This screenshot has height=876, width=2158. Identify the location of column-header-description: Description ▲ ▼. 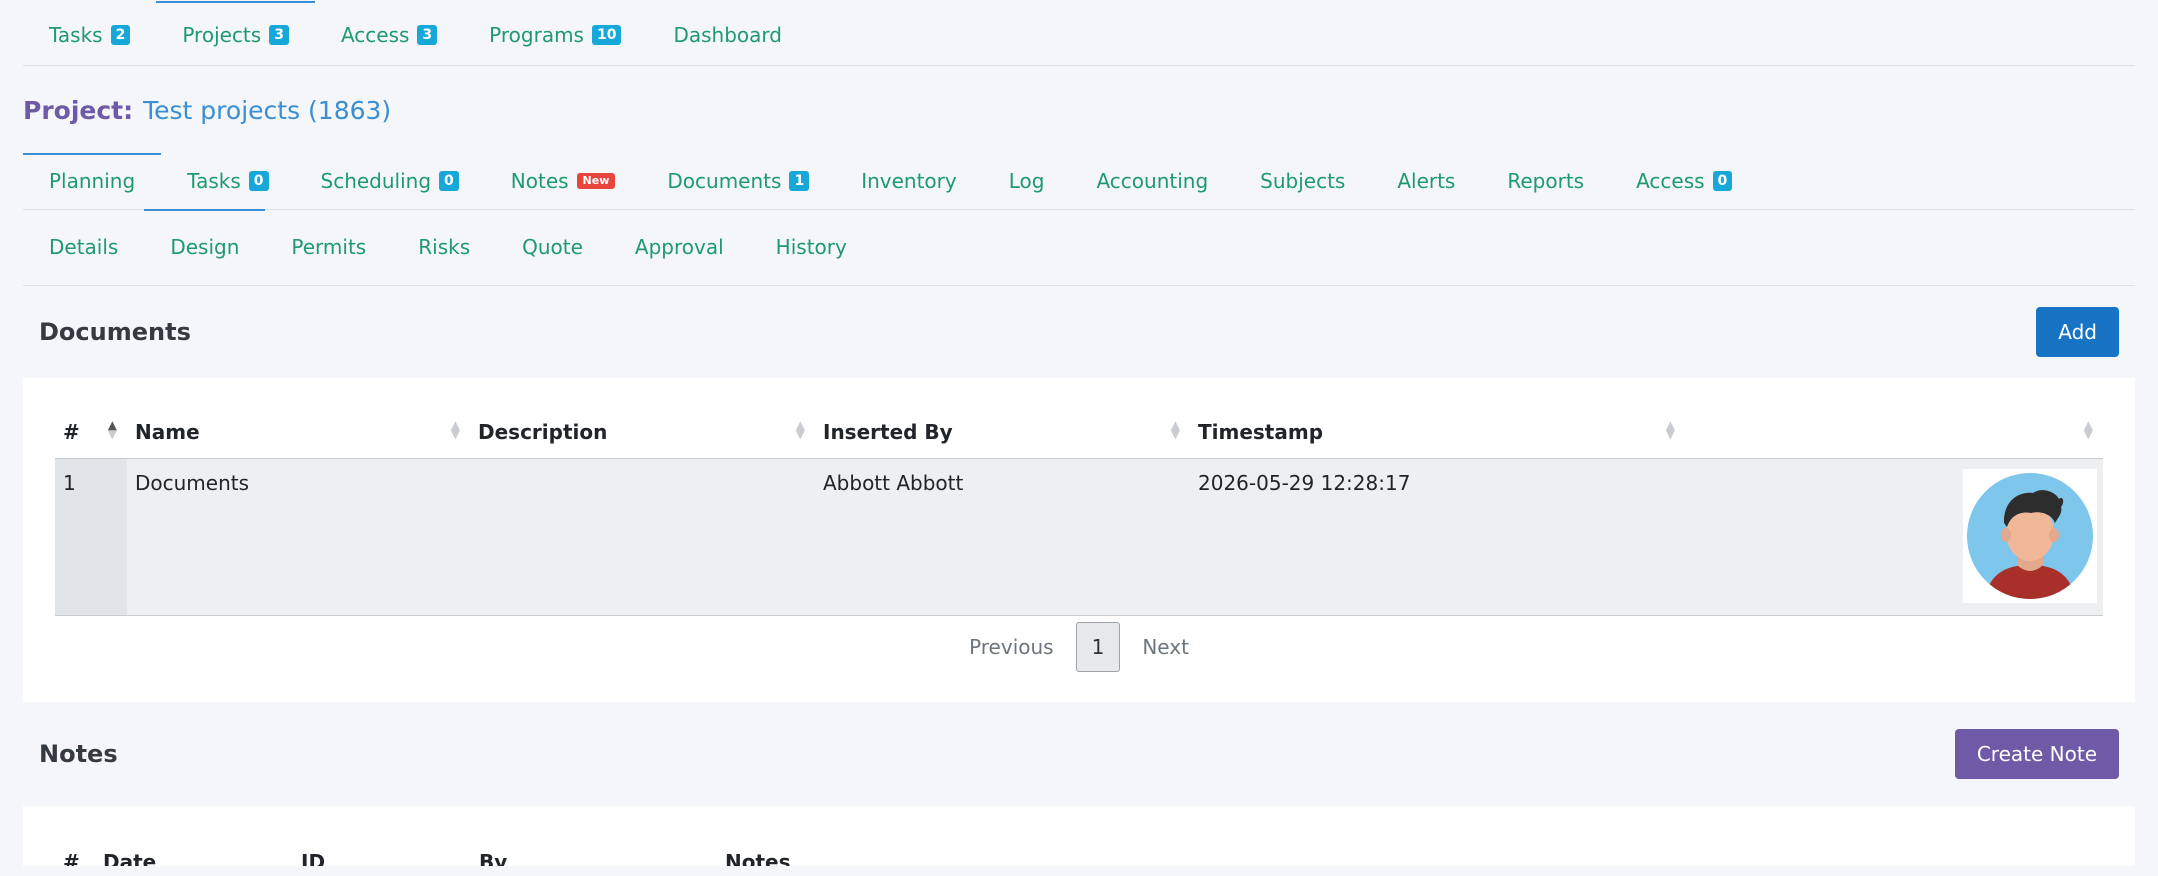
(642, 430).